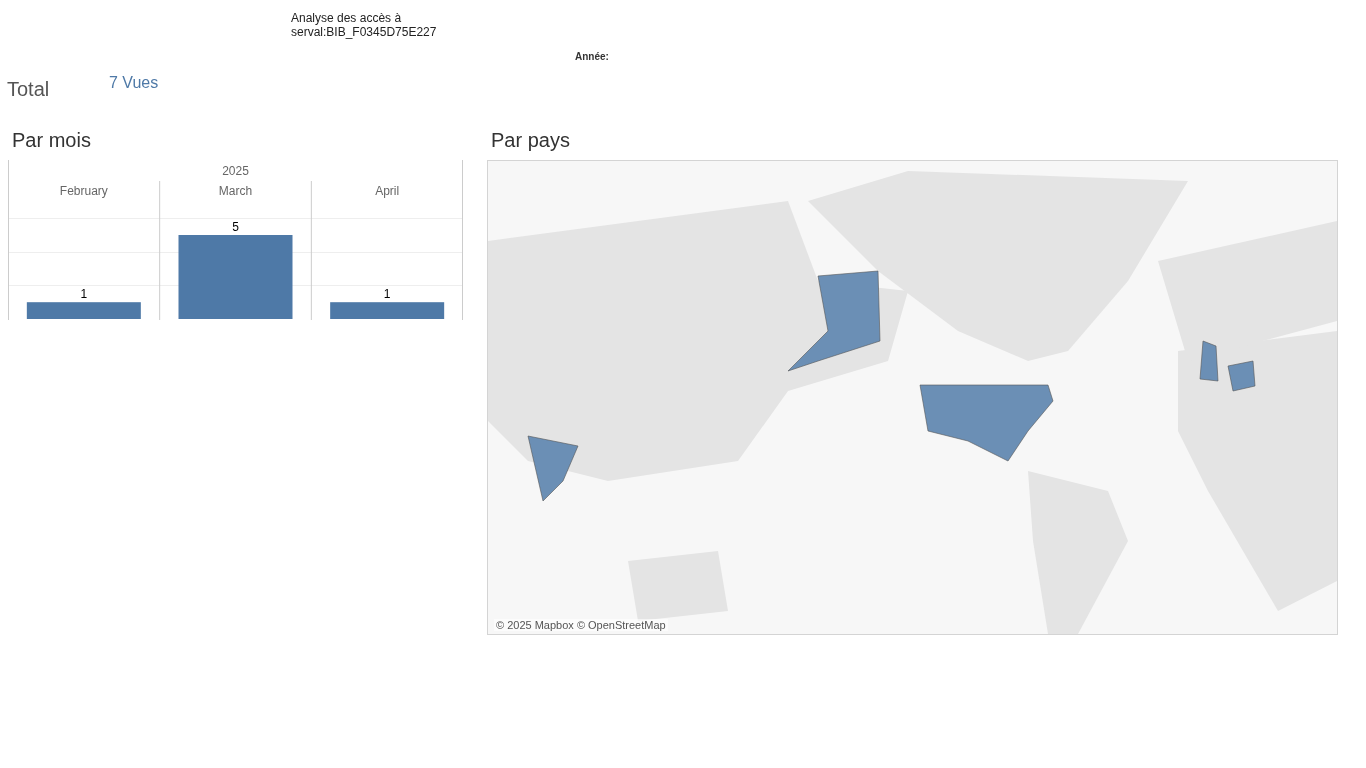 Image resolution: width=1366 pixels, height=768 pixels. Describe the element at coordinates (581, 625) in the screenshot. I see `map-attribution: © 2025 Mapbox © OpenStreetMap` at that location.